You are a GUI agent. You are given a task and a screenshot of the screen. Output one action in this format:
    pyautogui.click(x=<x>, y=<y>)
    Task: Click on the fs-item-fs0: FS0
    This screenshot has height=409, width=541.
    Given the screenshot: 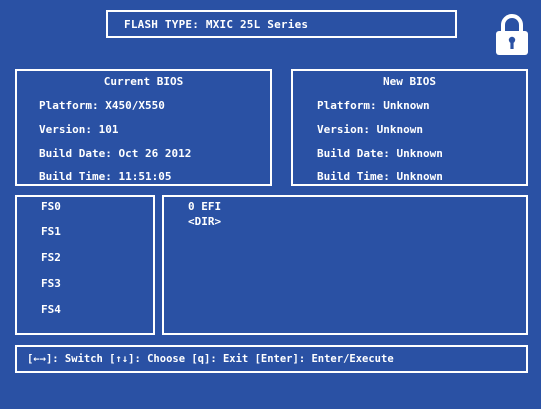 What is the action you would take?
    pyautogui.click(x=51, y=206)
    